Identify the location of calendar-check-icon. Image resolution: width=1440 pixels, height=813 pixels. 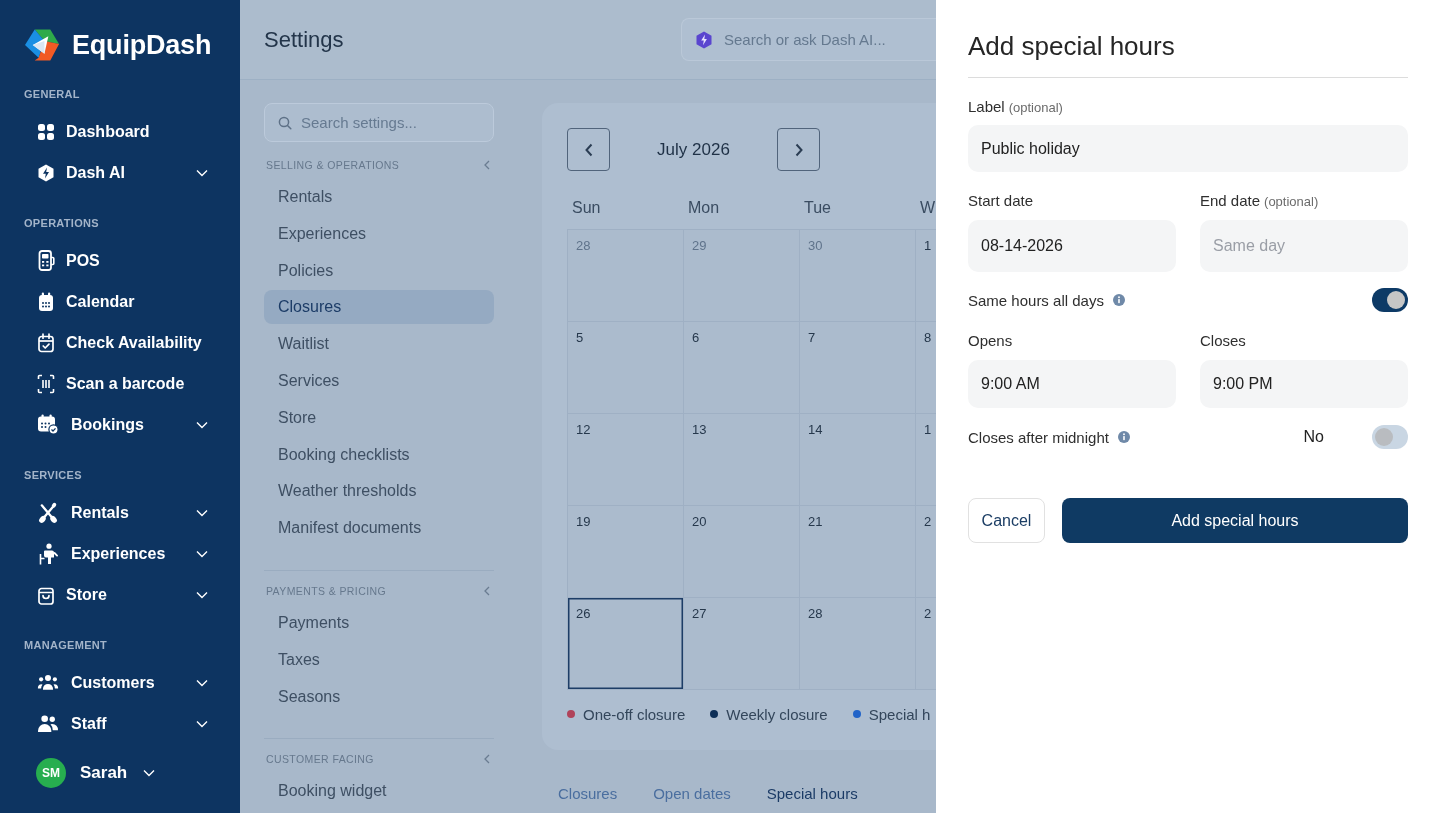
(46, 342).